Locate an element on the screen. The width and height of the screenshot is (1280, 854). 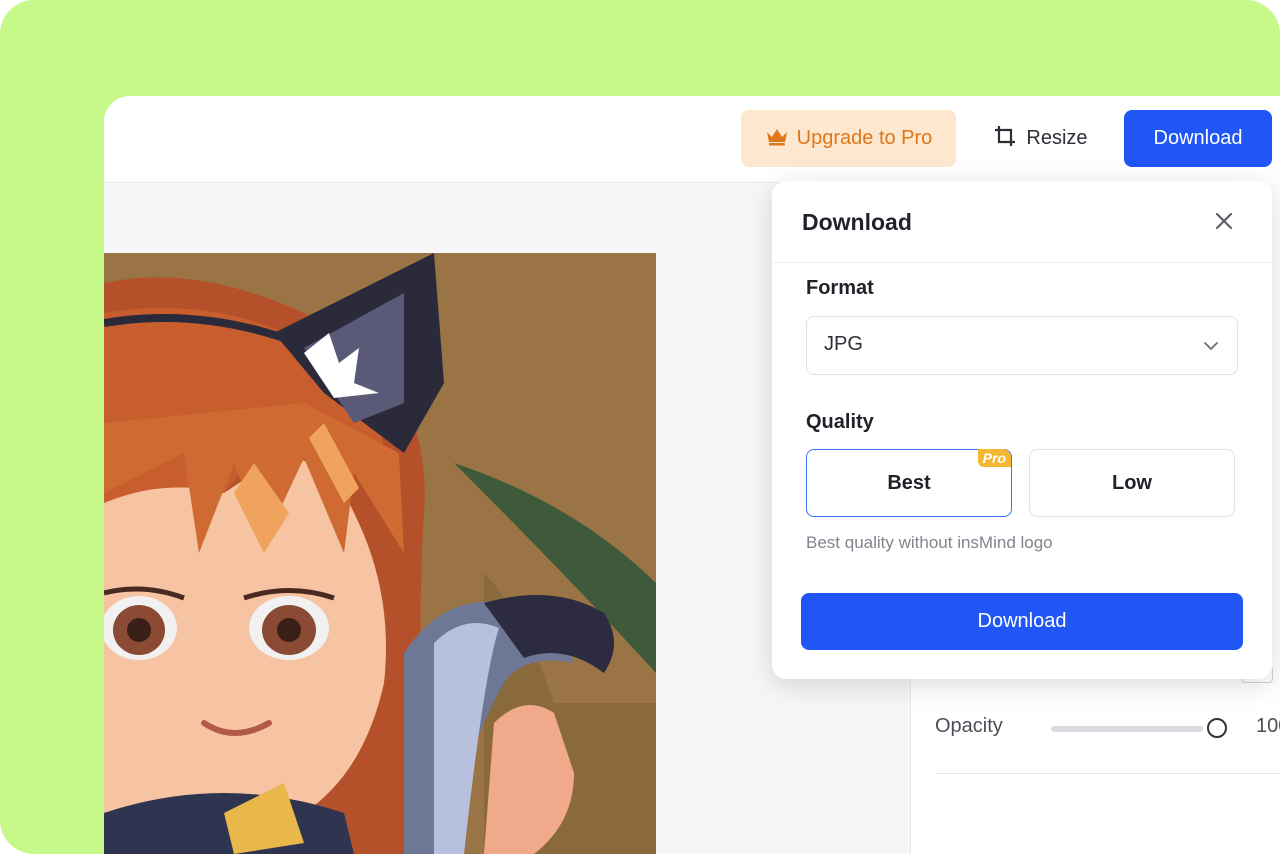
dialog-divider is located at coordinates (1022, 262).